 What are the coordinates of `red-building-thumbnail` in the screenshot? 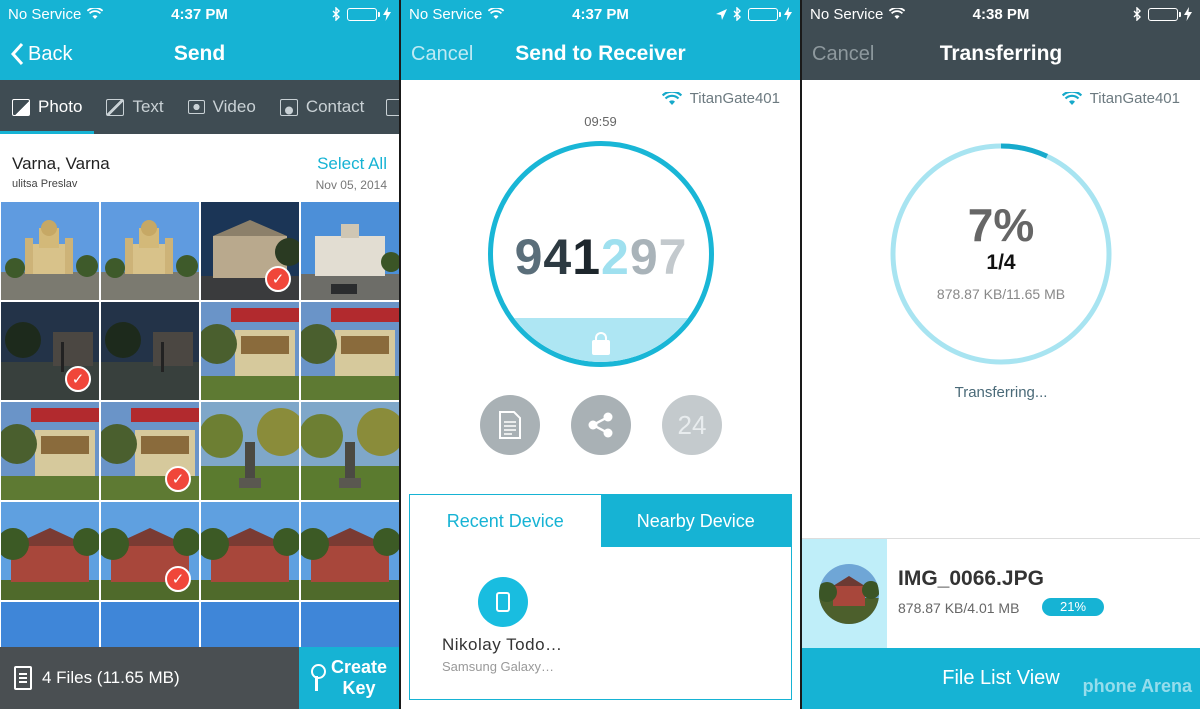 It's located at (849, 594).